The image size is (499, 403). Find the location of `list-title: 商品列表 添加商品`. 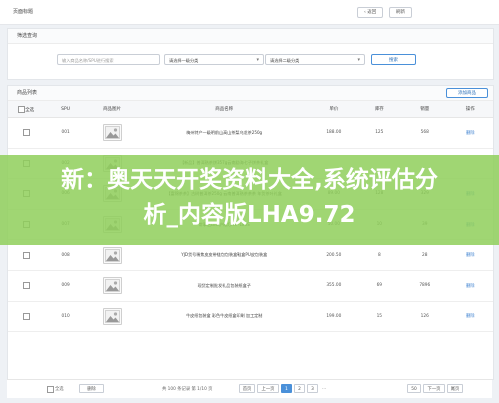

list-title: 商品列表 添加商品 is located at coordinates (250, 93).